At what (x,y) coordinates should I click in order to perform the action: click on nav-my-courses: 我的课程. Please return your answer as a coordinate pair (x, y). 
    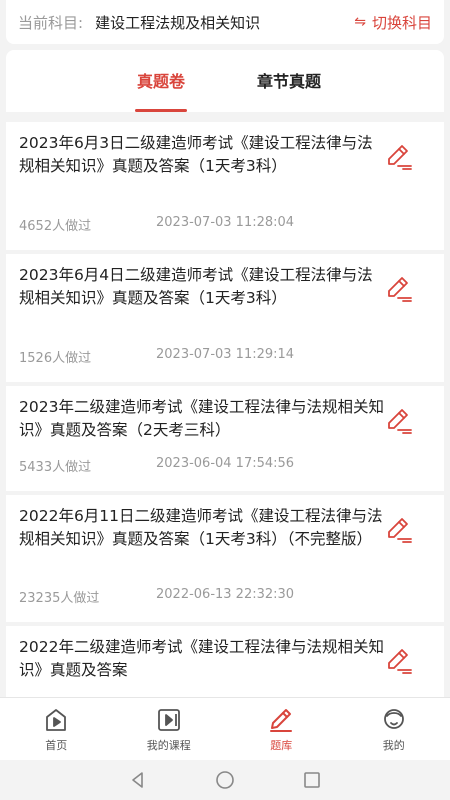
    Looking at the image, I should click on (169, 729).